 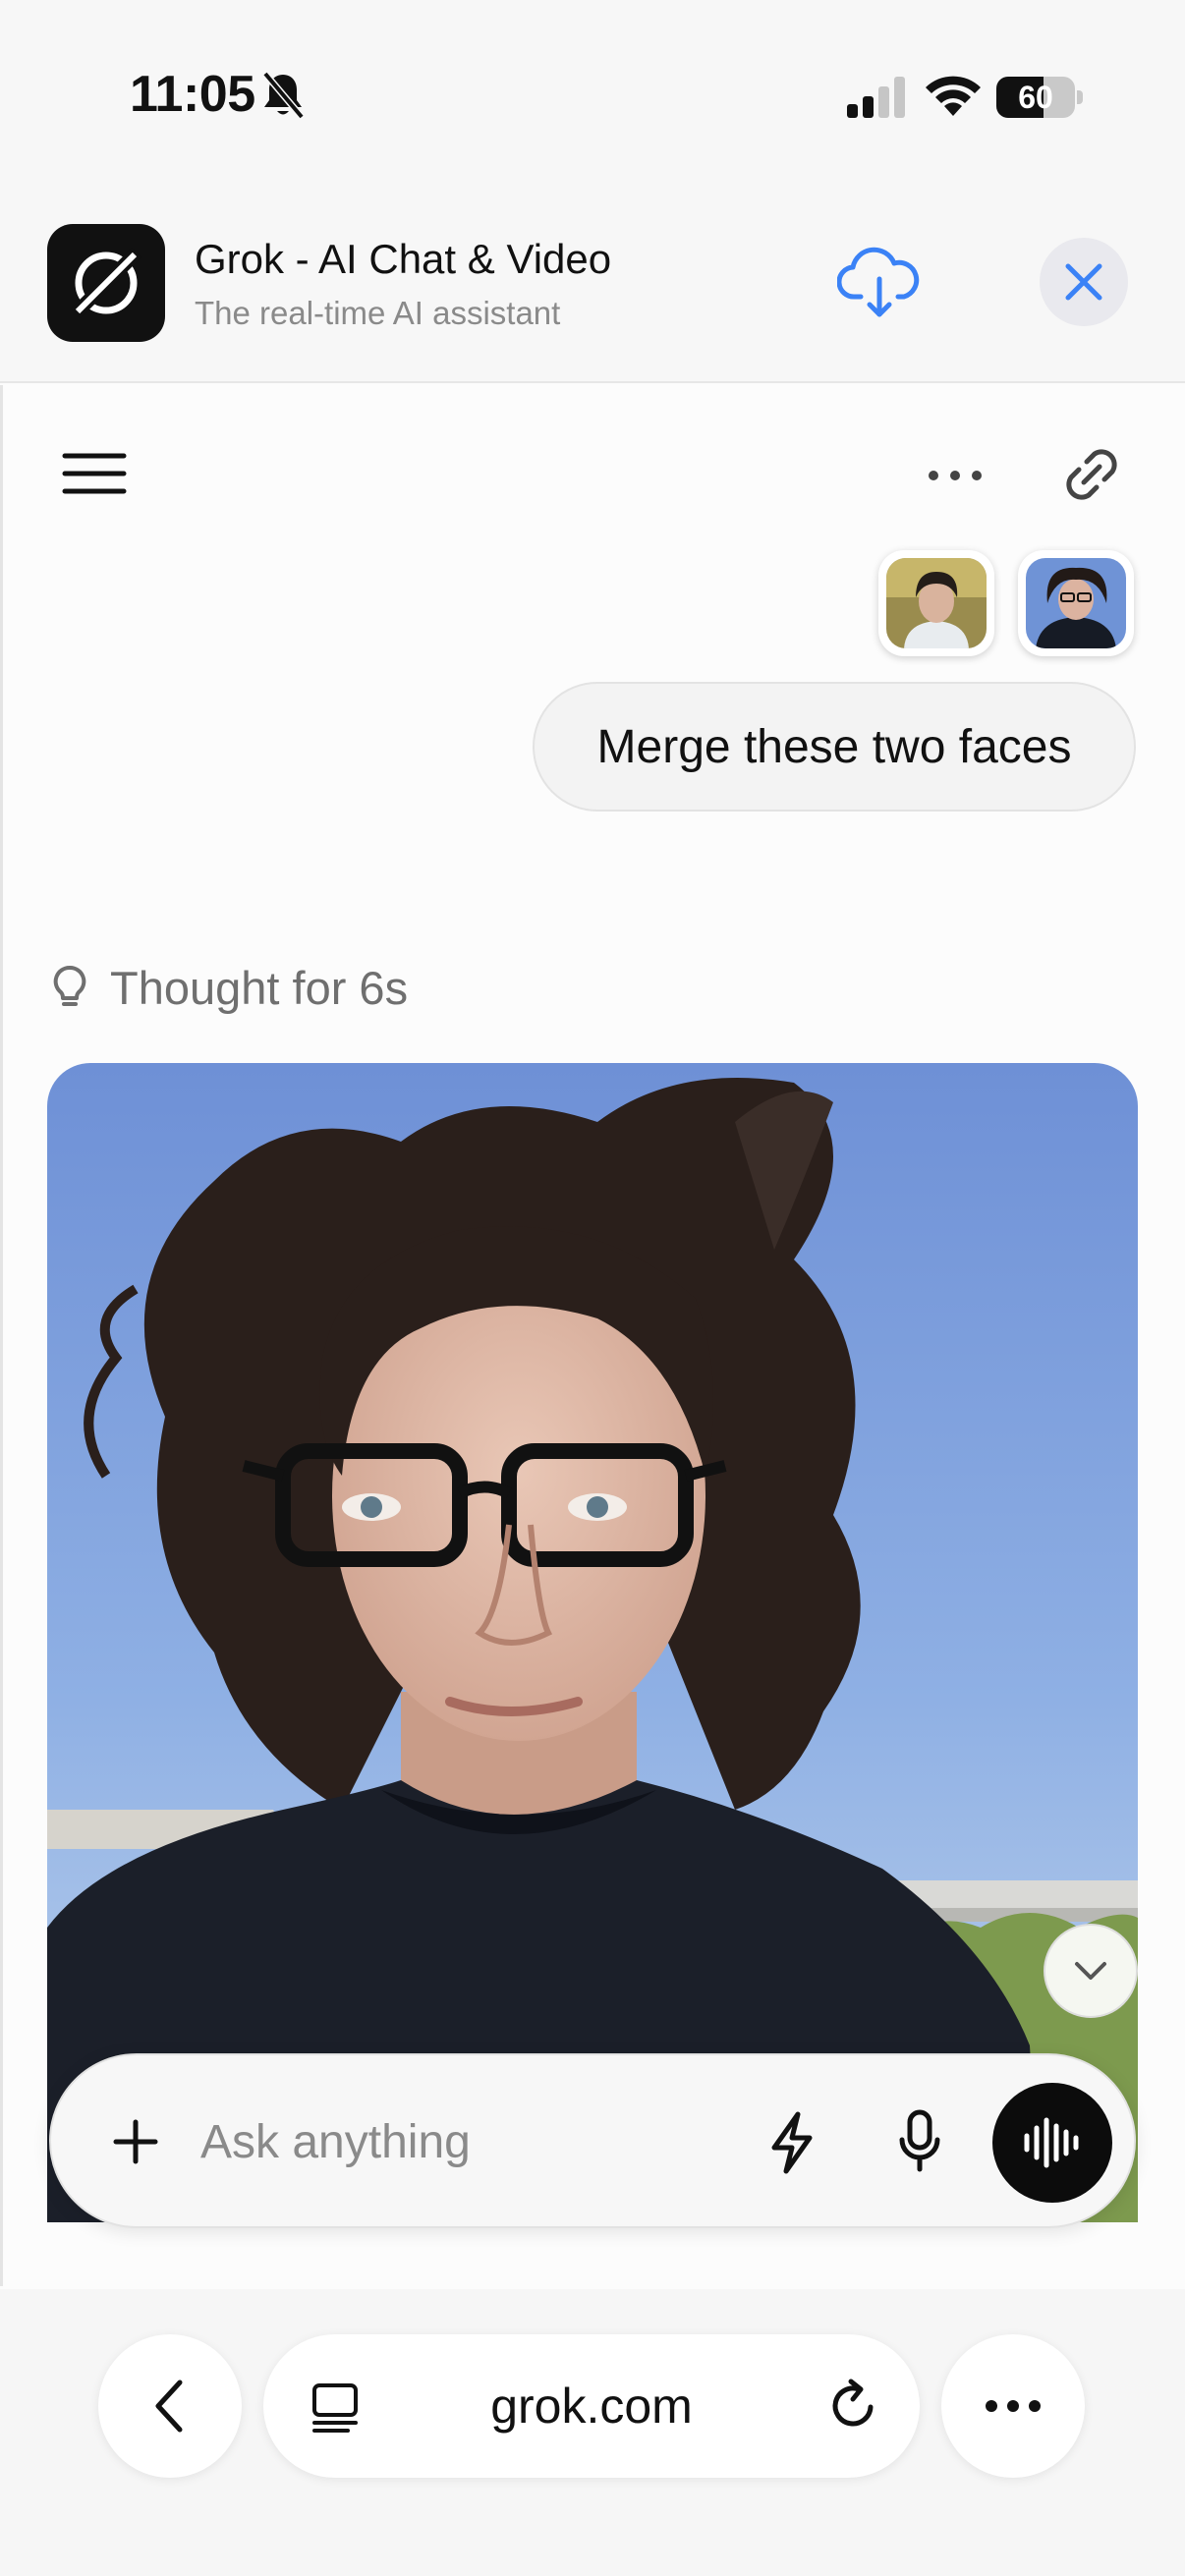 What do you see at coordinates (193, 94) in the screenshot?
I see `status-time: 11:05` at bounding box center [193, 94].